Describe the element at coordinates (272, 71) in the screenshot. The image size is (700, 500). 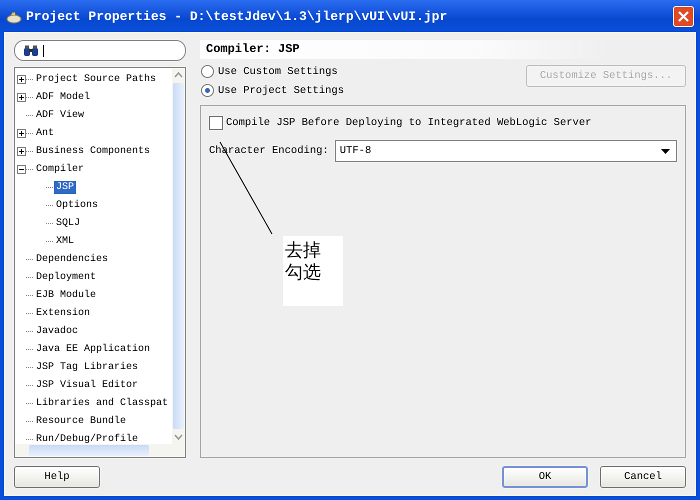
I see `radio-option: Use Custom Settings` at that location.